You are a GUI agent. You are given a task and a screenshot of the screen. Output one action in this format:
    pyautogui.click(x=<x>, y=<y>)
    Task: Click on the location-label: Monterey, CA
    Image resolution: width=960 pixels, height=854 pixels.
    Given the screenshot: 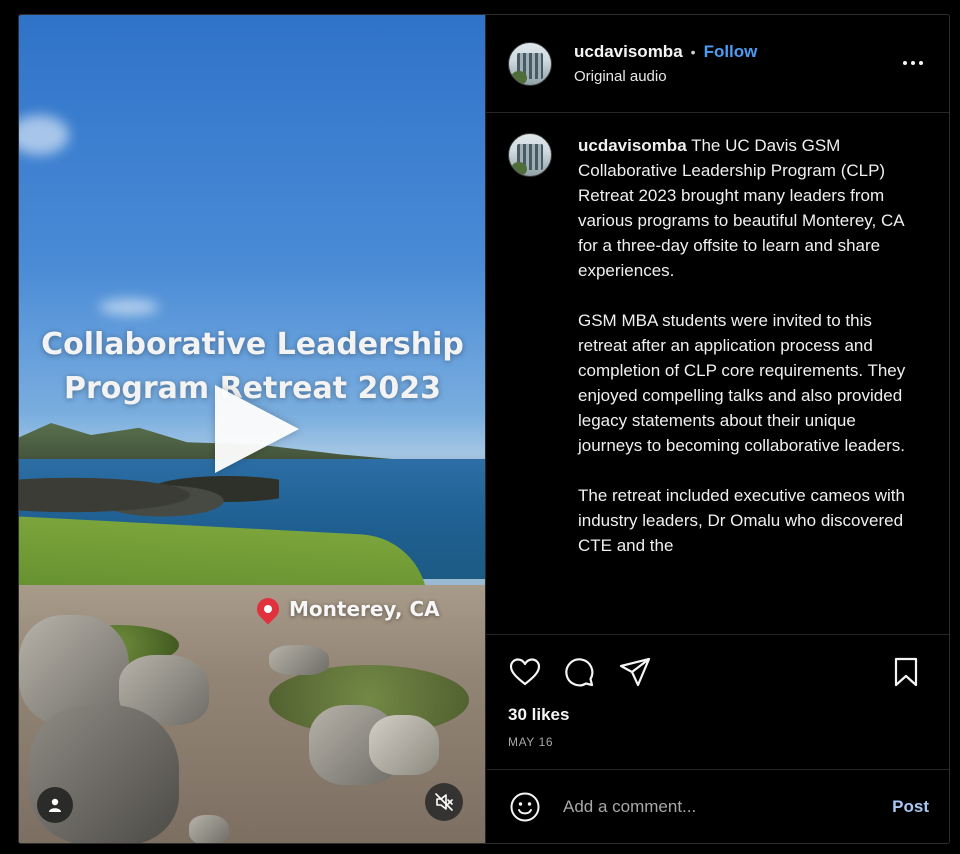 What is the action you would take?
    pyautogui.click(x=364, y=609)
    